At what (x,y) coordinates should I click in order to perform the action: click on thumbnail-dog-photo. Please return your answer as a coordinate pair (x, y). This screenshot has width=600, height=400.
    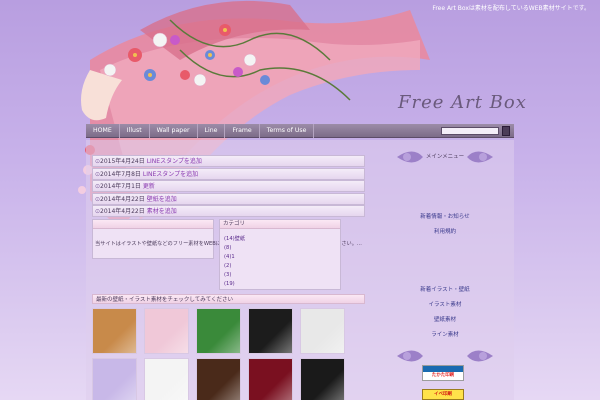
    Looking at the image, I should click on (114, 331).